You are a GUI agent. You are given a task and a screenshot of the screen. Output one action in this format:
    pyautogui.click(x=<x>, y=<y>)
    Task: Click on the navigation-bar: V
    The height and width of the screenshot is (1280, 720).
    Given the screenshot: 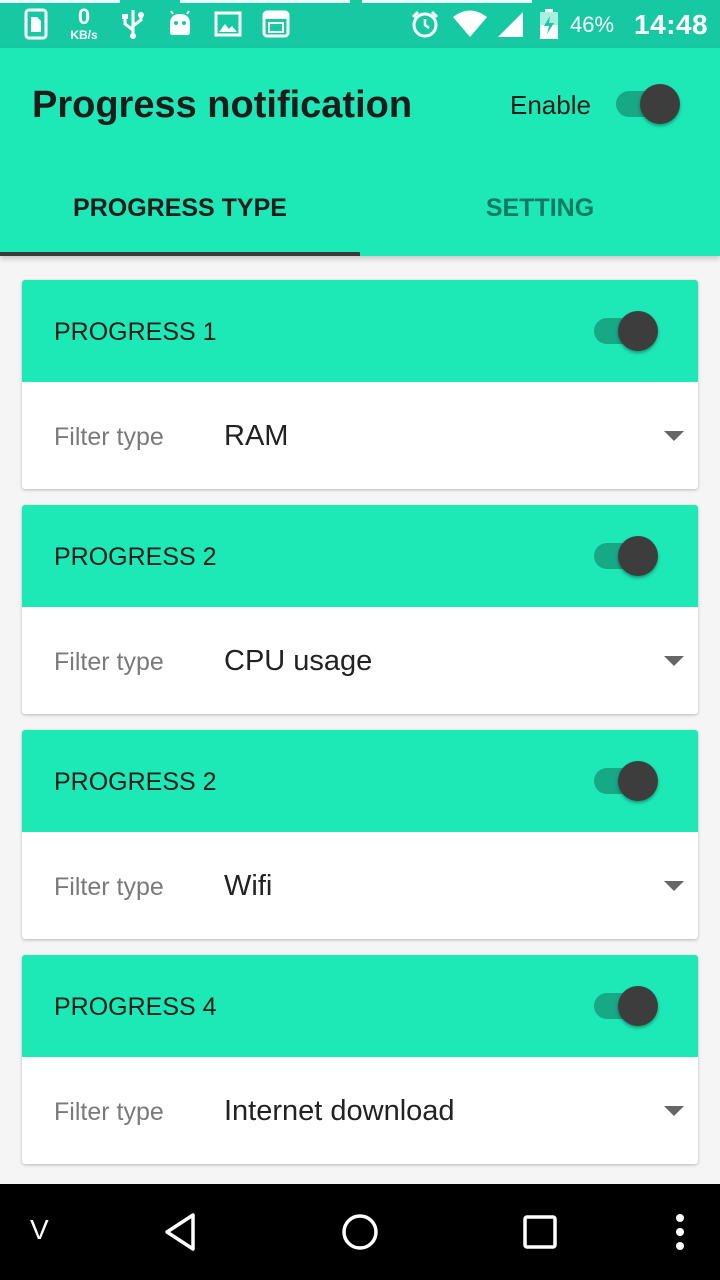 What is the action you would take?
    pyautogui.click(x=360, y=1232)
    